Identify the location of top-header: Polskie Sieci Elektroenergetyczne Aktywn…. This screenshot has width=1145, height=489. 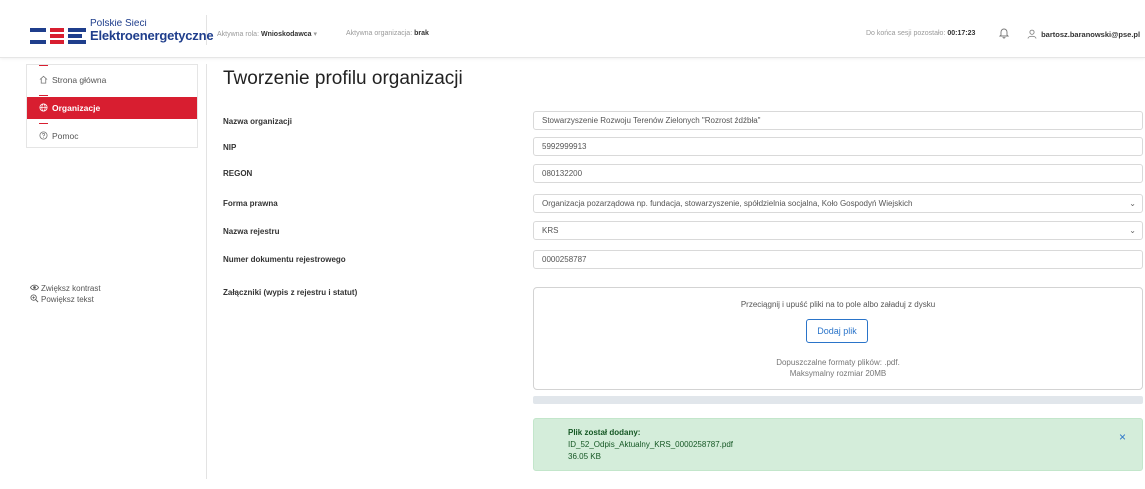
(572, 29).